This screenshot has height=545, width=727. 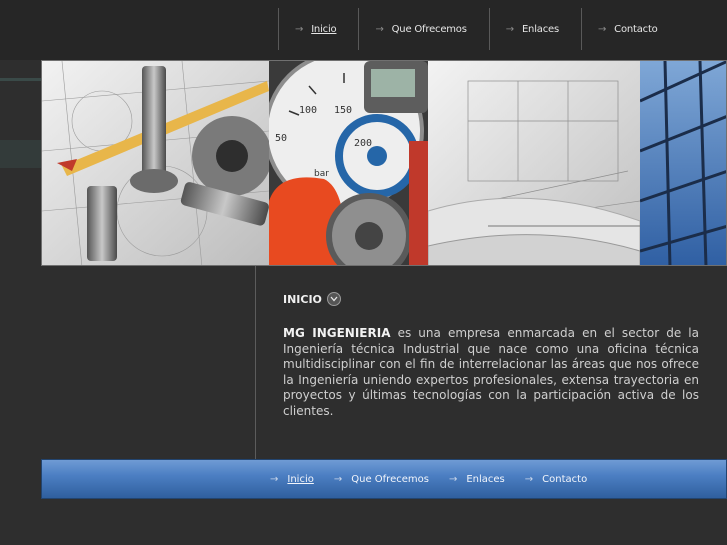 What do you see at coordinates (540, 29) in the screenshot?
I see `nav-label: Enlaces` at bounding box center [540, 29].